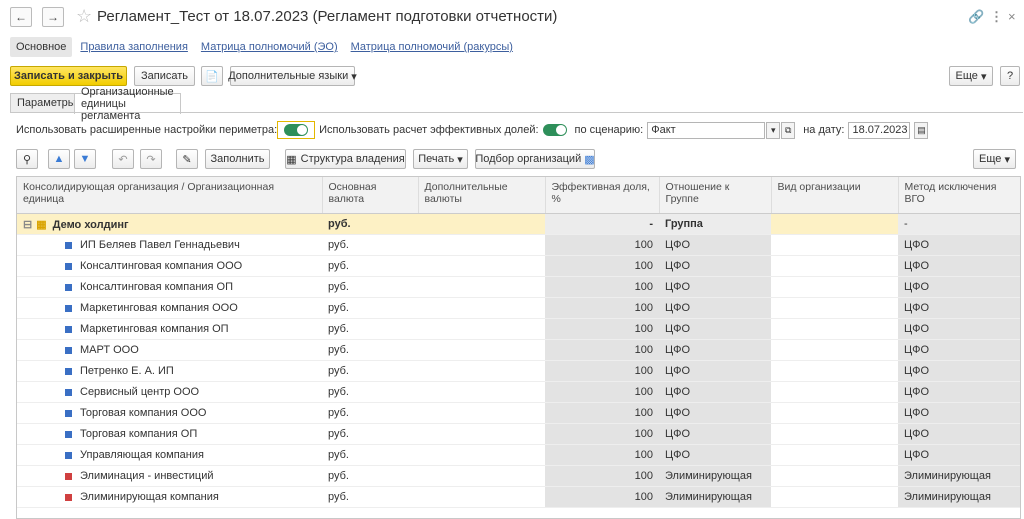 Image resolution: width=1024 pixels, height=519 pixels. I want to click on org-name-cell: Маркетинговая компания ООО, so click(169, 308).